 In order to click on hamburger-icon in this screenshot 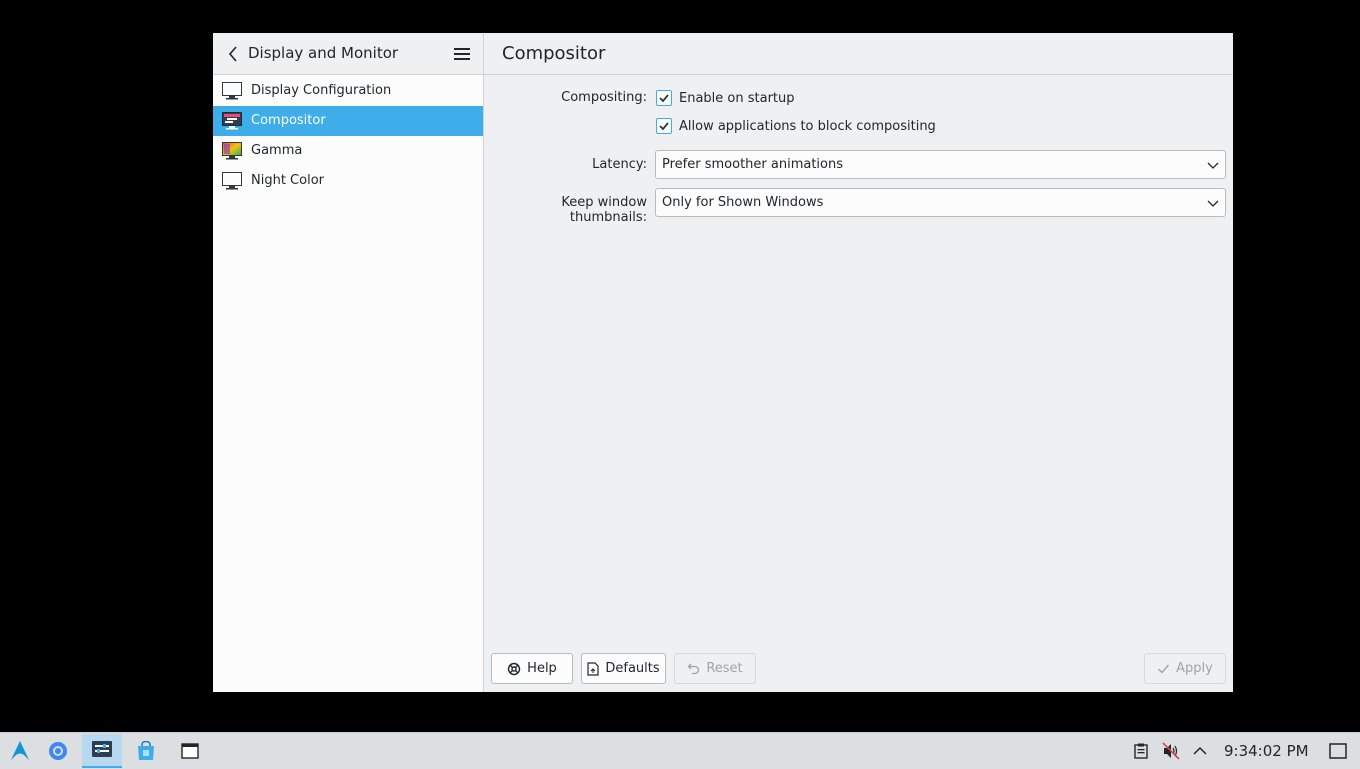, I will do `click(462, 54)`.